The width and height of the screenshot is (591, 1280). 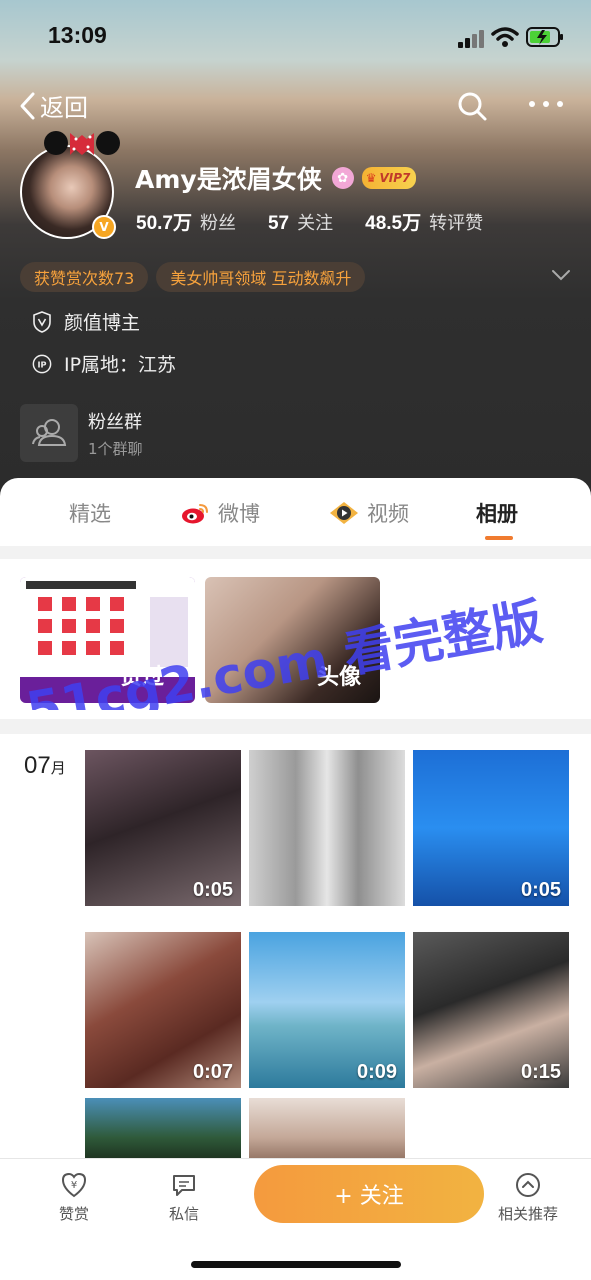 I want to click on stat-following-label: 关注, so click(x=315, y=223).